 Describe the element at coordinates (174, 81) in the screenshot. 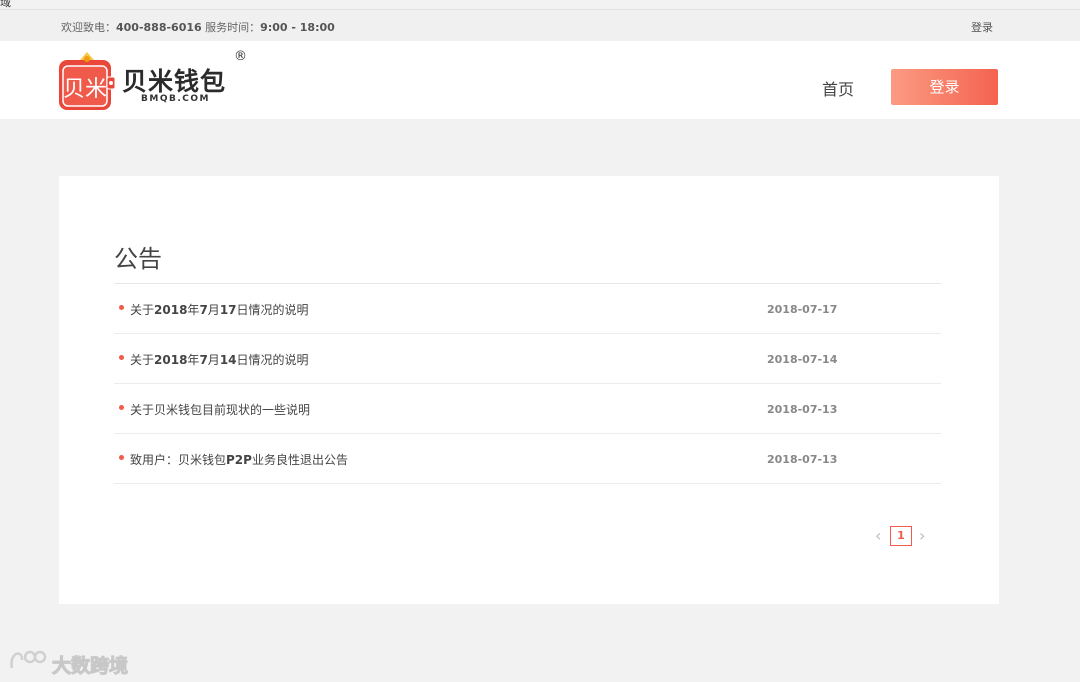

I see `brand-name: 贝米钱包` at that location.